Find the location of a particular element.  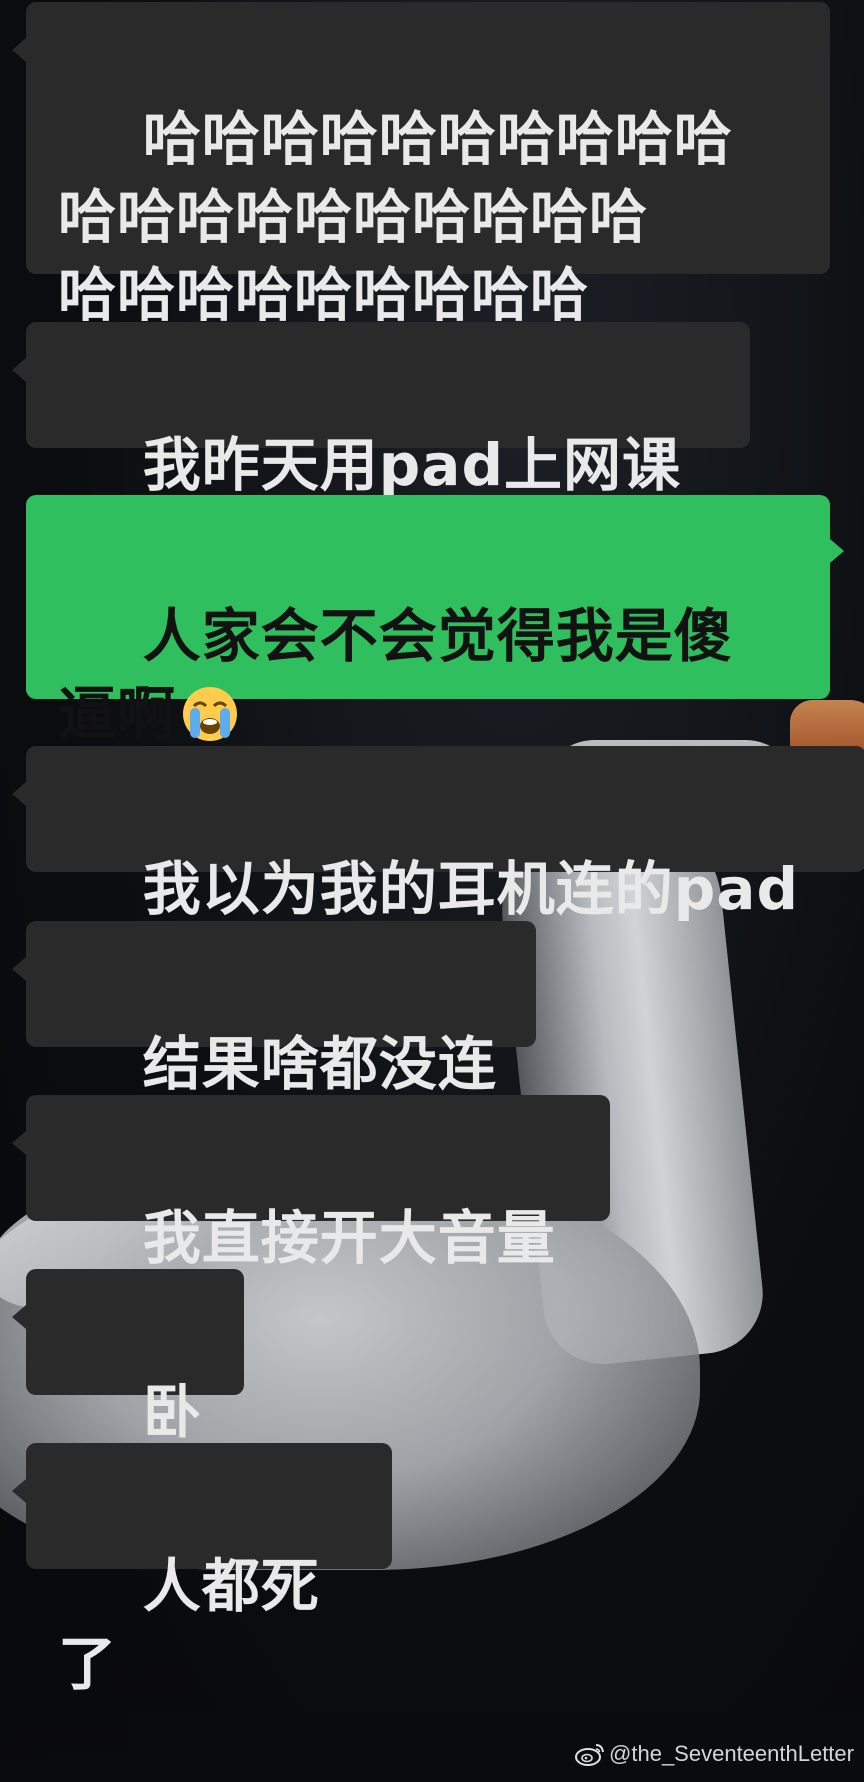

watermark-text: @the_SeventeenthLetter is located at coordinates (731, 1753).